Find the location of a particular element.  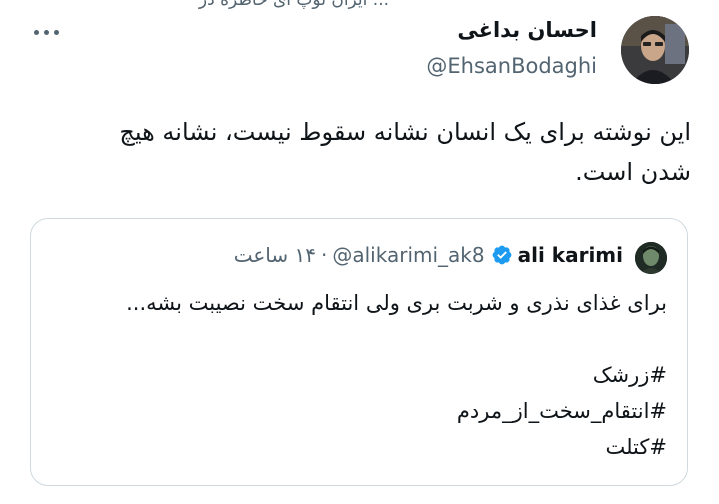

more-options-icon is located at coordinates (46, 32).